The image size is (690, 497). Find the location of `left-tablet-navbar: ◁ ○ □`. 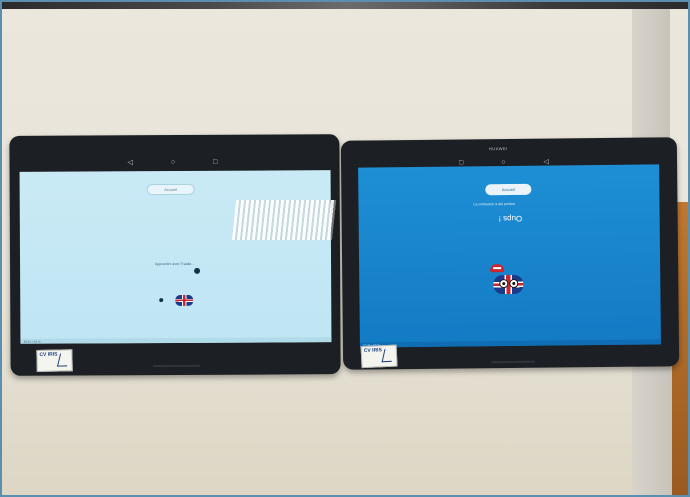

left-tablet-navbar: ◁ ○ □ is located at coordinates (172, 162).